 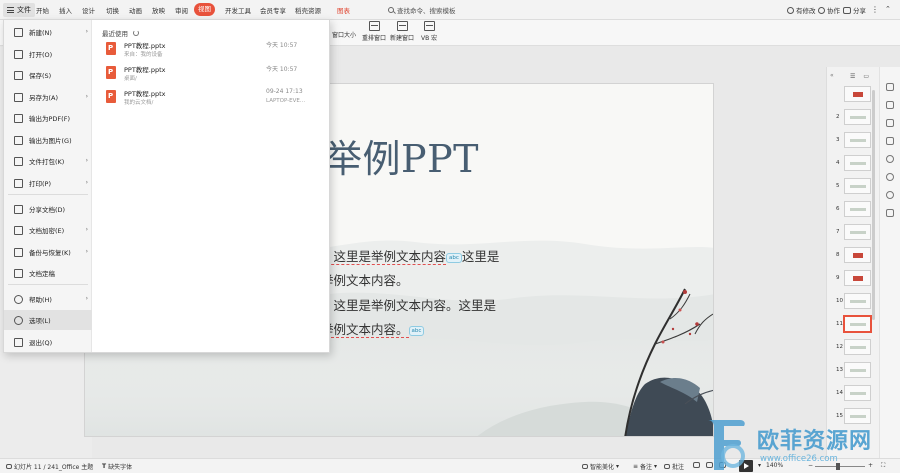 I want to click on refresh-icon, so click(x=136, y=33).